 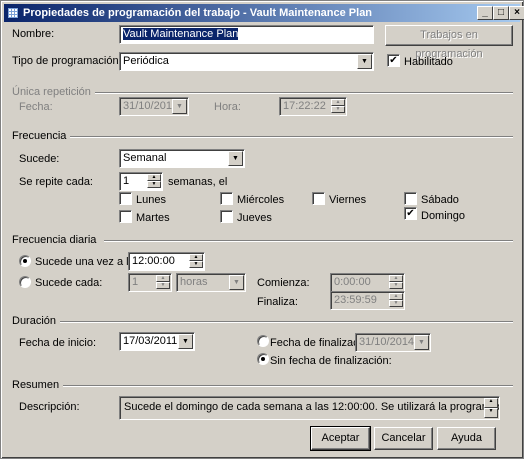 What do you see at coordinates (153, 218) in the screenshot?
I see `day-martes-label: Martes` at bounding box center [153, 218].